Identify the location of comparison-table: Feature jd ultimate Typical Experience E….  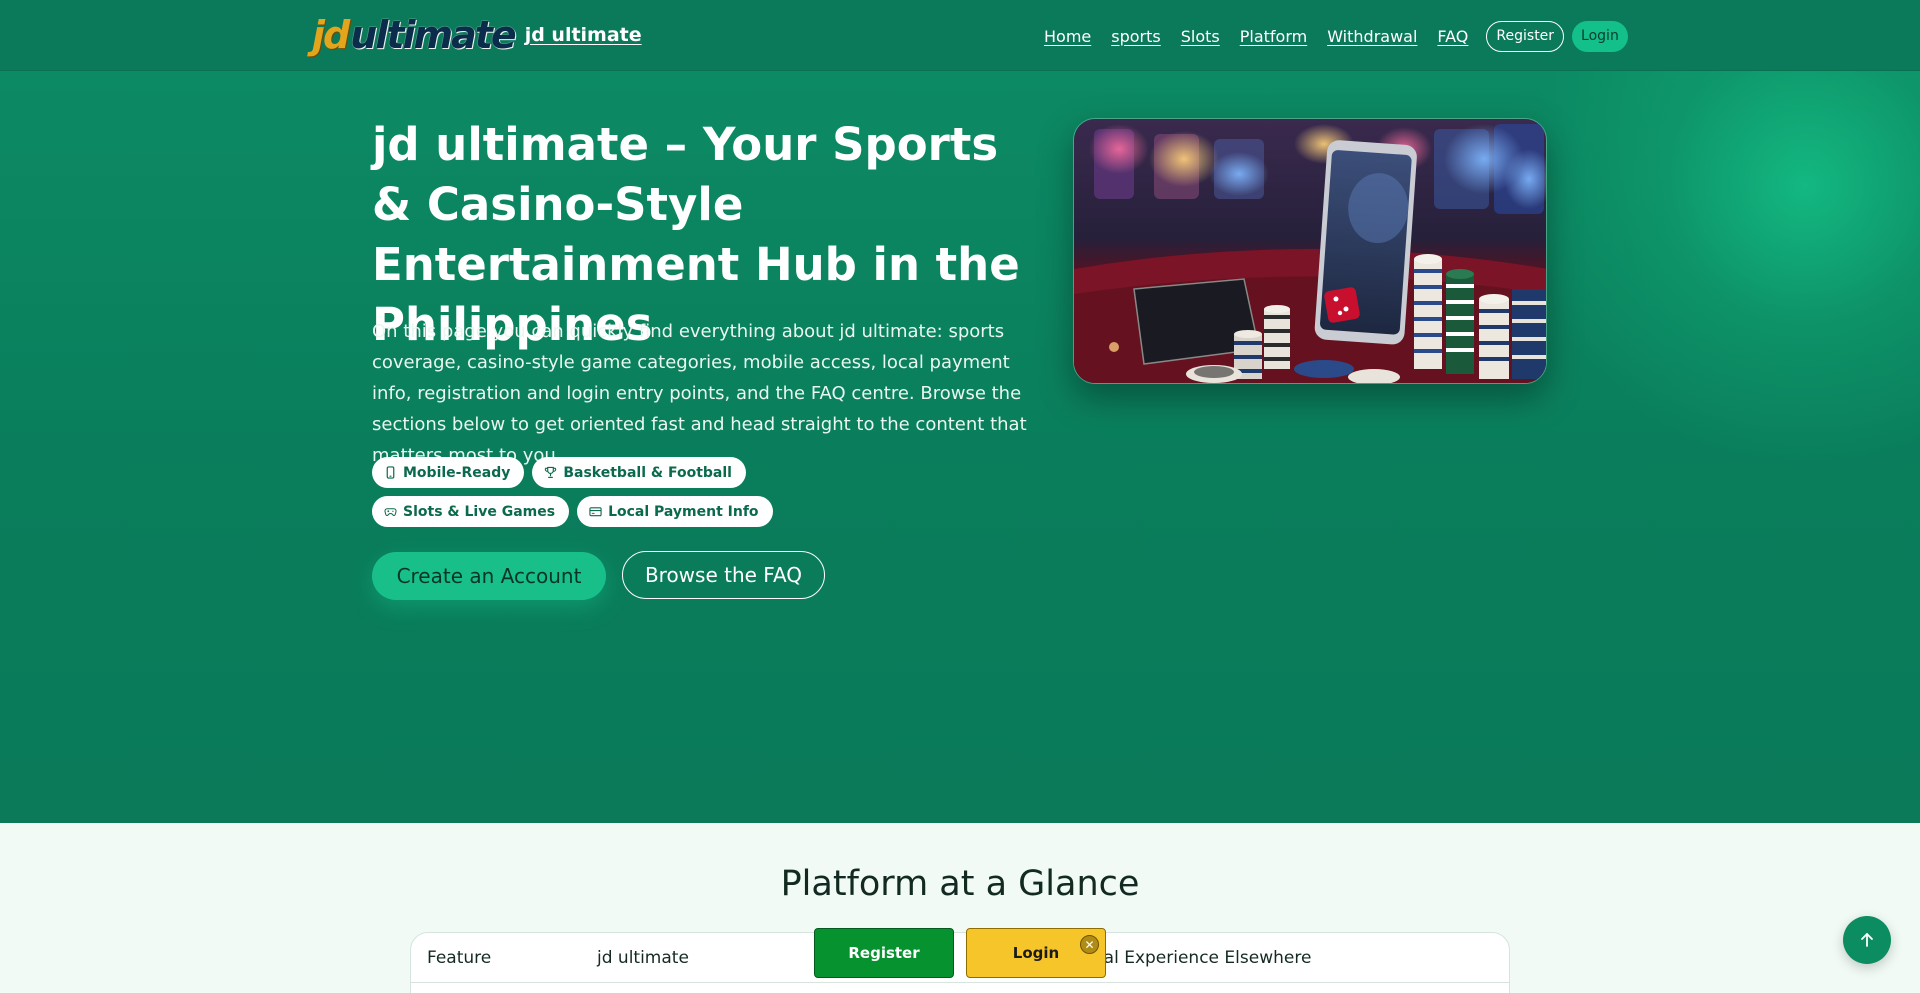
(960, 962).